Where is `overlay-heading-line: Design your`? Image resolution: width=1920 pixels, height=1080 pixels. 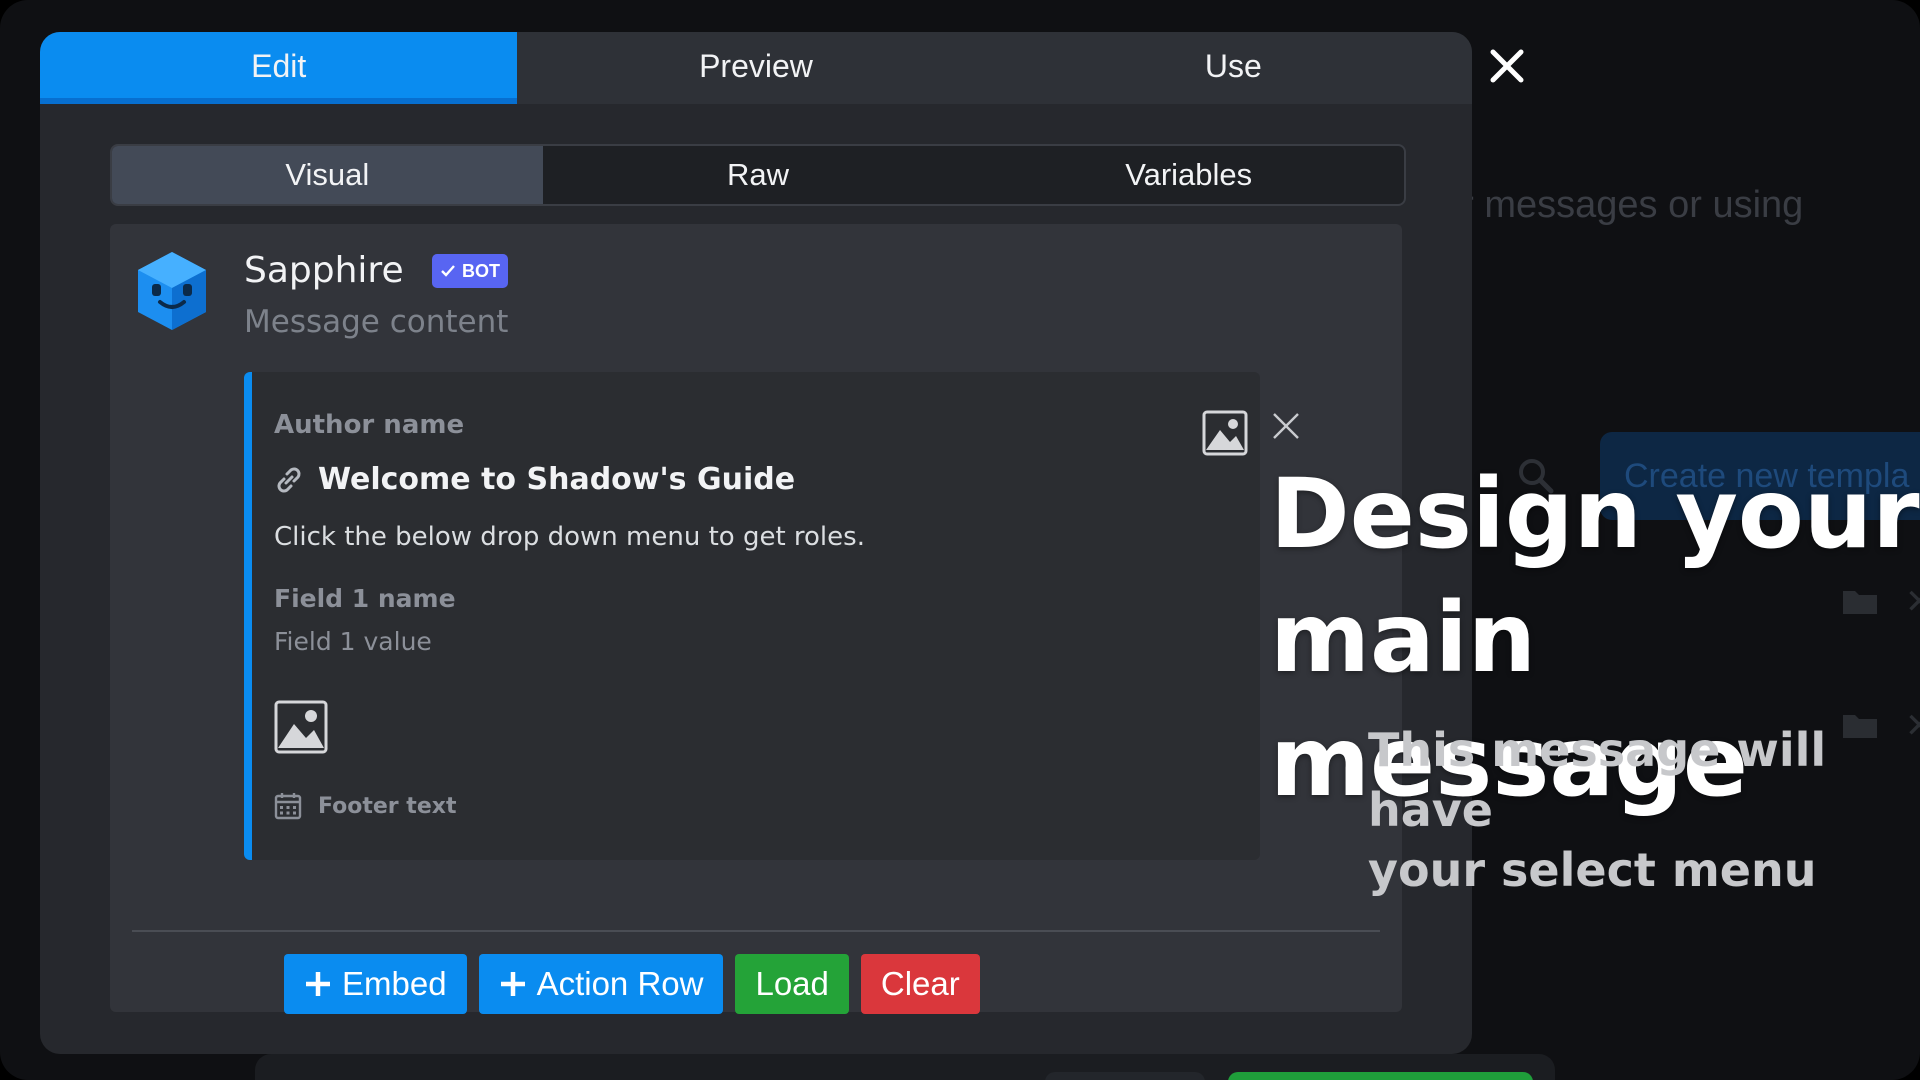
overlay-heading-line: Design your is located at coordinates (1595, 514).